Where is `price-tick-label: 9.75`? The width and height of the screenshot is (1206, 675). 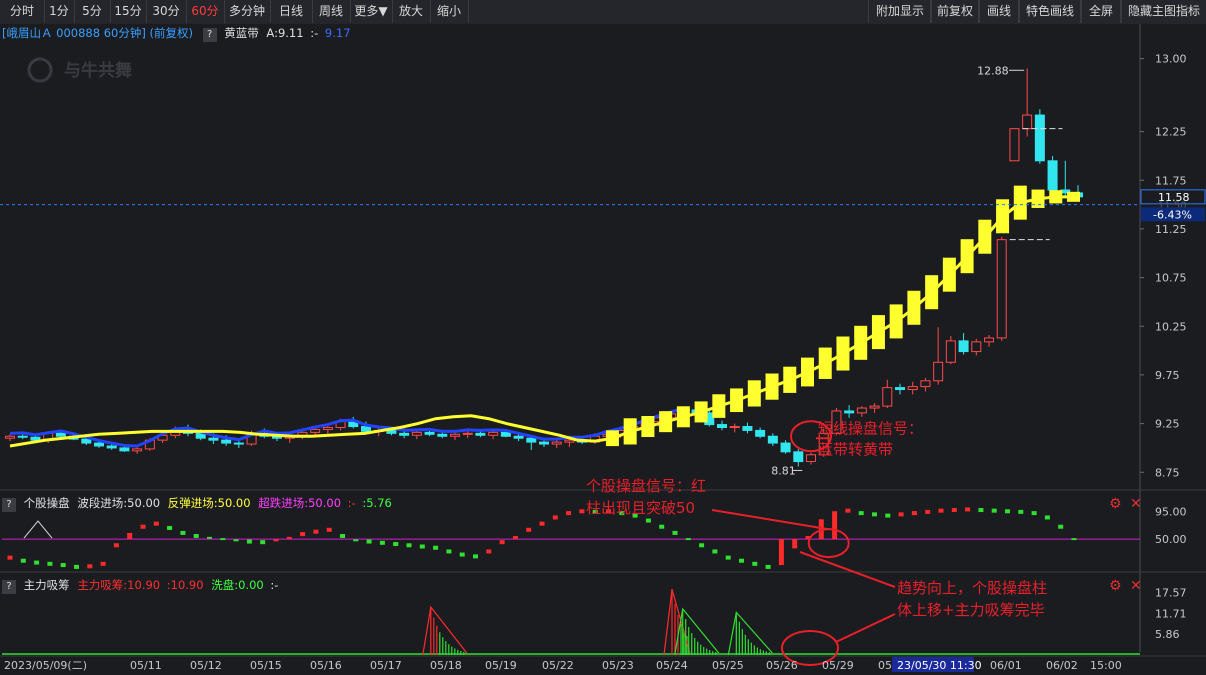
price-tick-label: 9.75 is located at coordinates (1167, 375).